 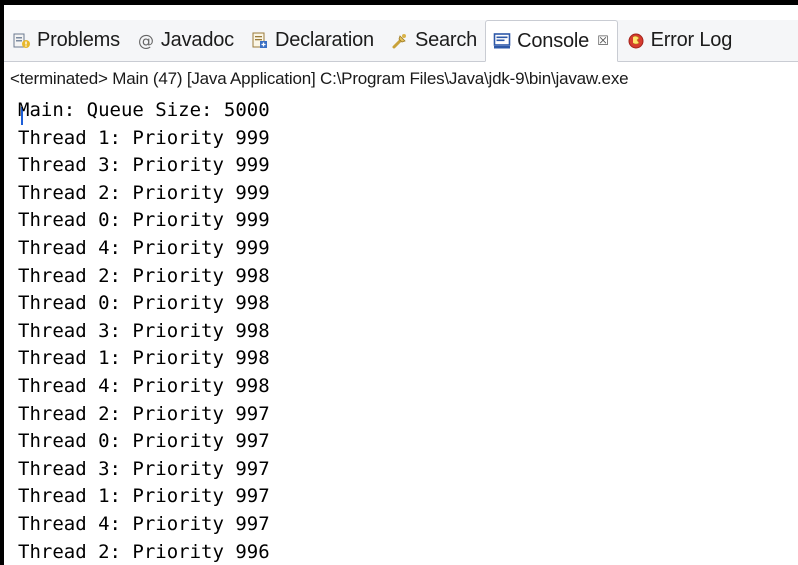 I want to click on tab-declaration-label: Declaration, so click(x=324, y=40).